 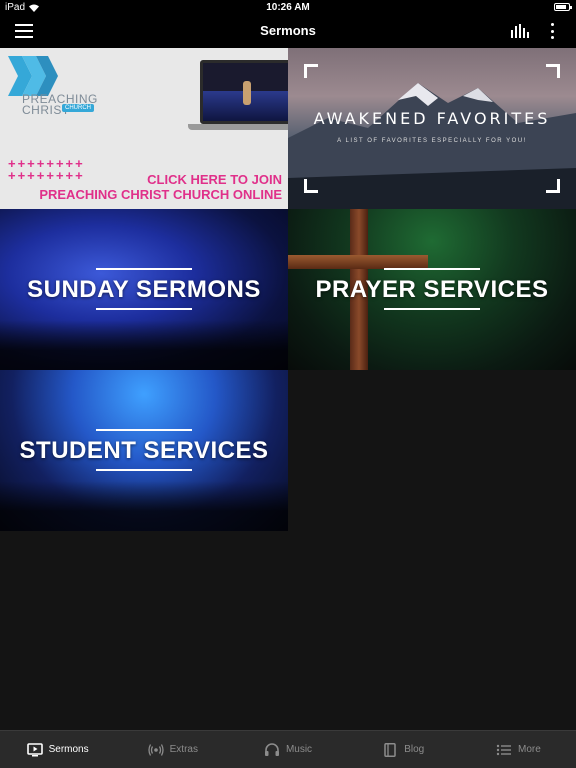 I want to click on awakened-subtitle: A LIST OF FAVORITES ESPECIALLY FOR YOU!, so click(x=432, y=141).